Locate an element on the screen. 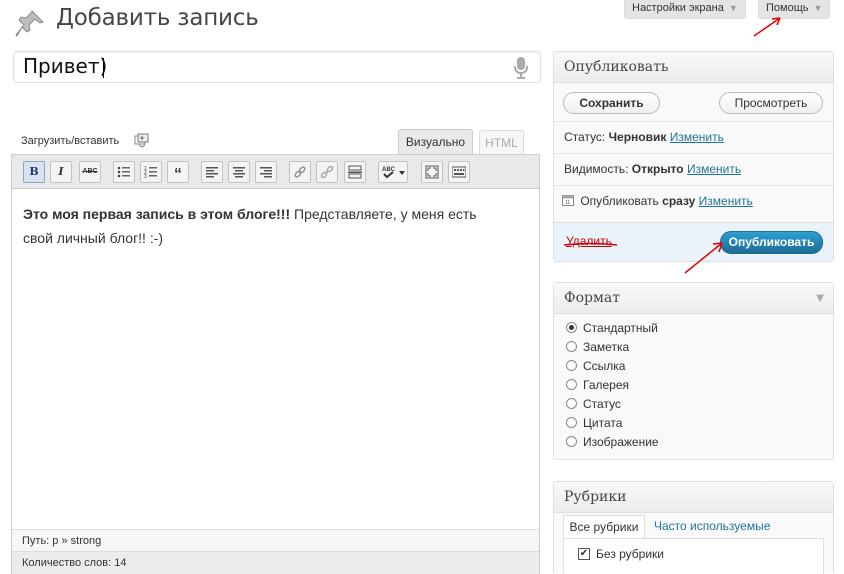  categories-box-title: Рубрики is located at coordinates (693, 497).